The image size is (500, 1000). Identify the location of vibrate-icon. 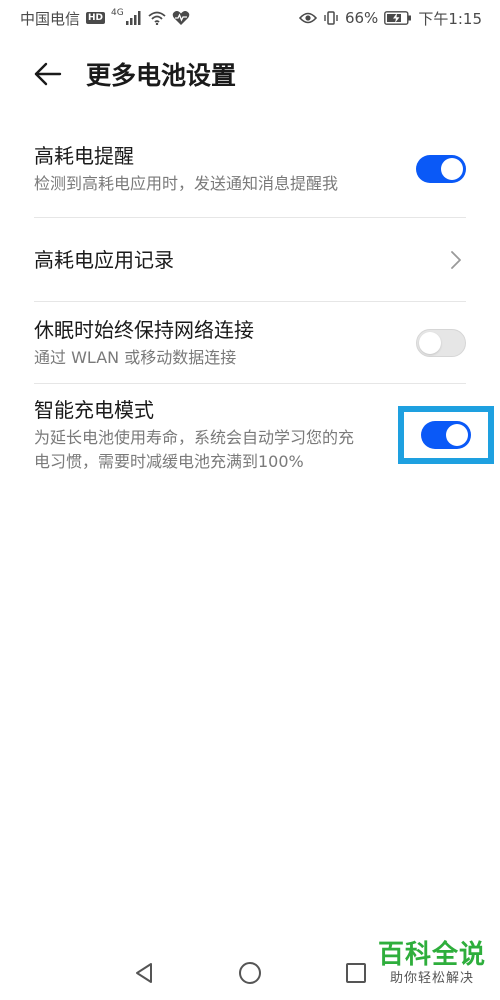
(331, 18).